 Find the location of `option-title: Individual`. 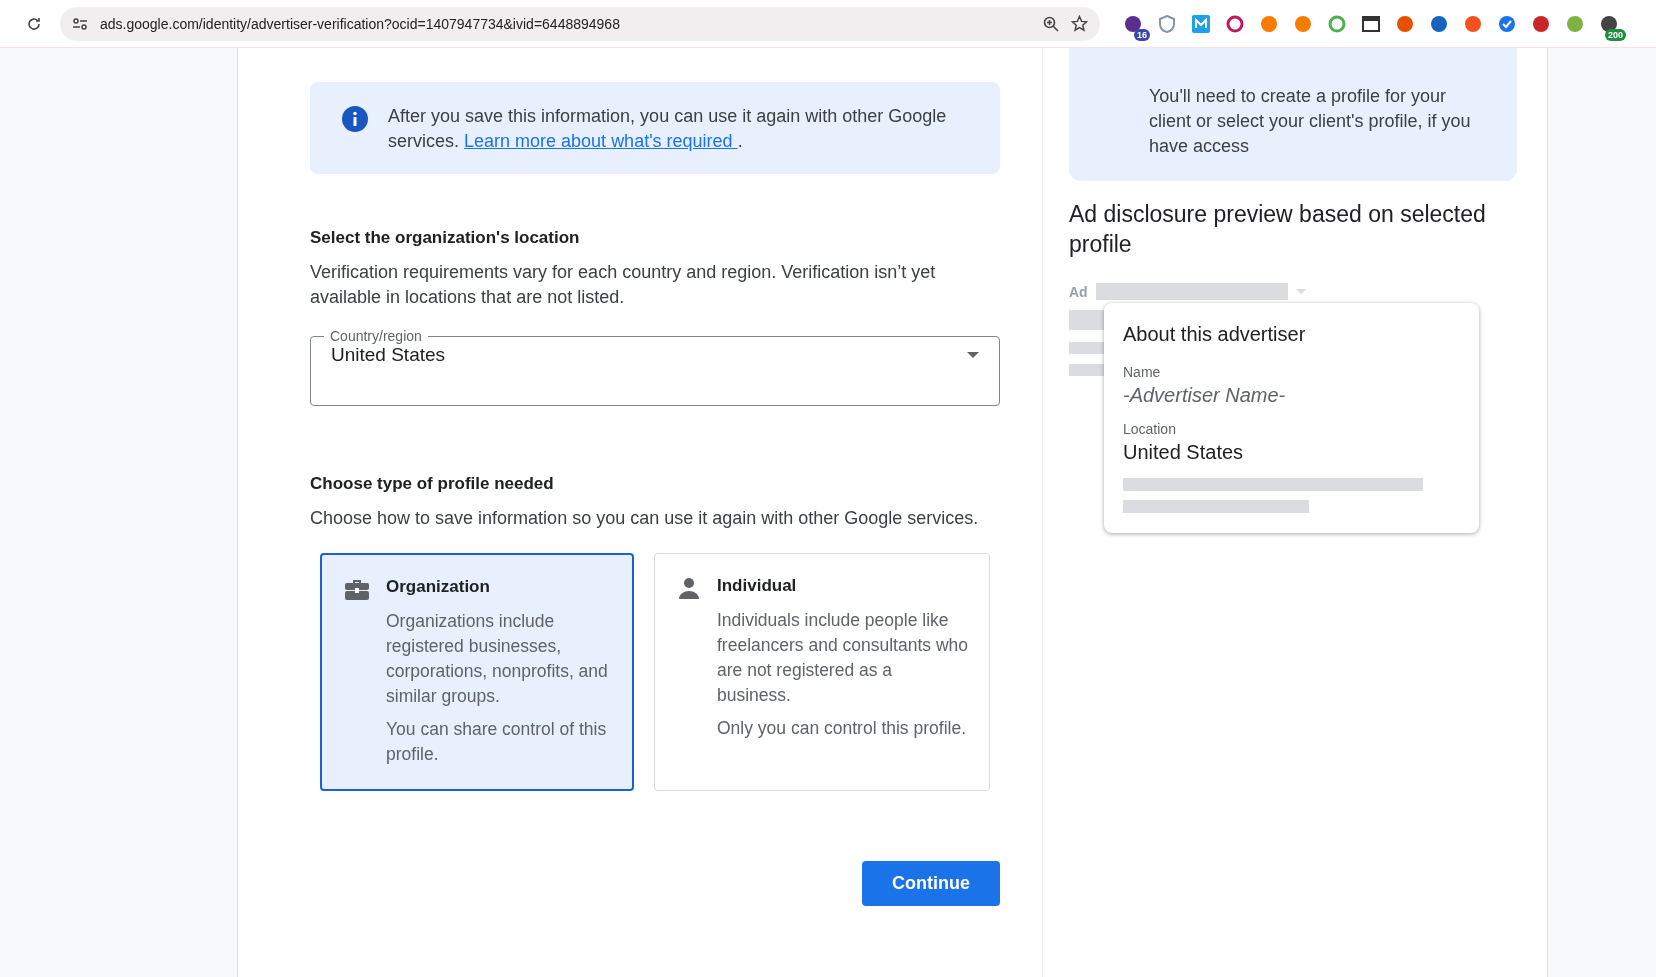

option-title: Individual is located at coordinates (757, 586).